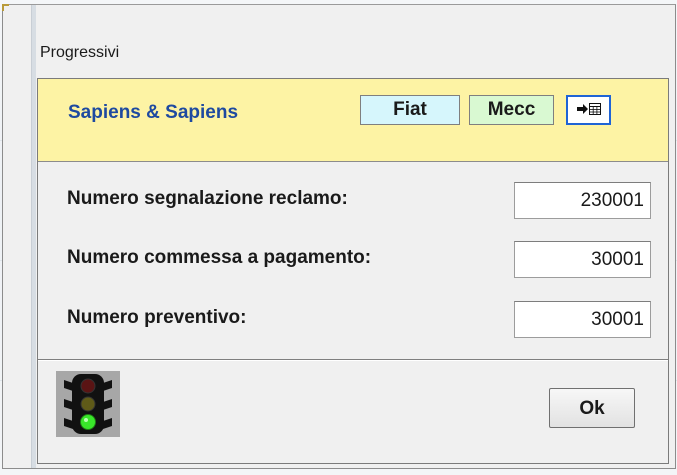  Describe the element at coordinates (353, 319) in the screenshot. I see `form-row-preventivo: Numero preventivo:` at that location.